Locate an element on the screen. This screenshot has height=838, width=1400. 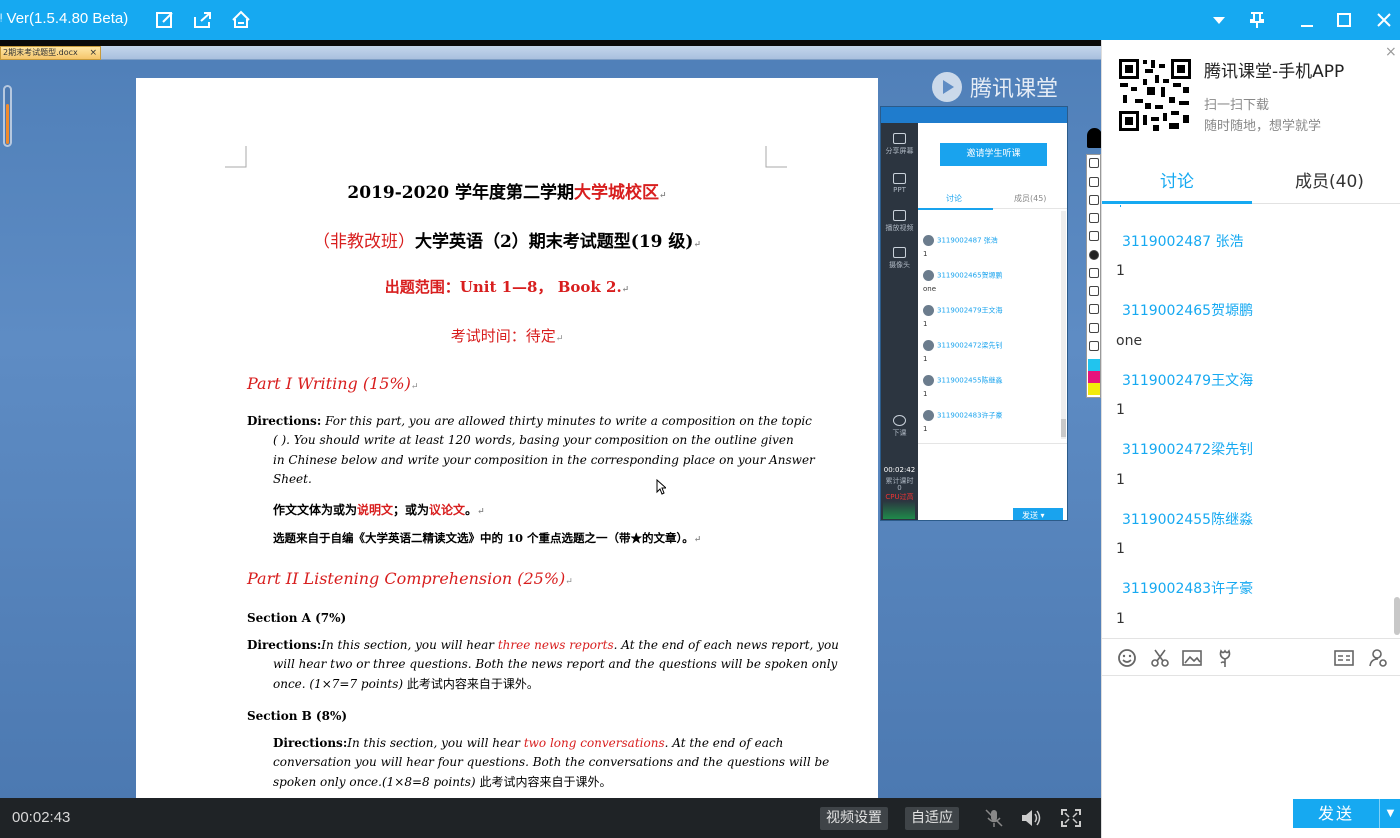
close-icon is located at coordinates (1384, 20).